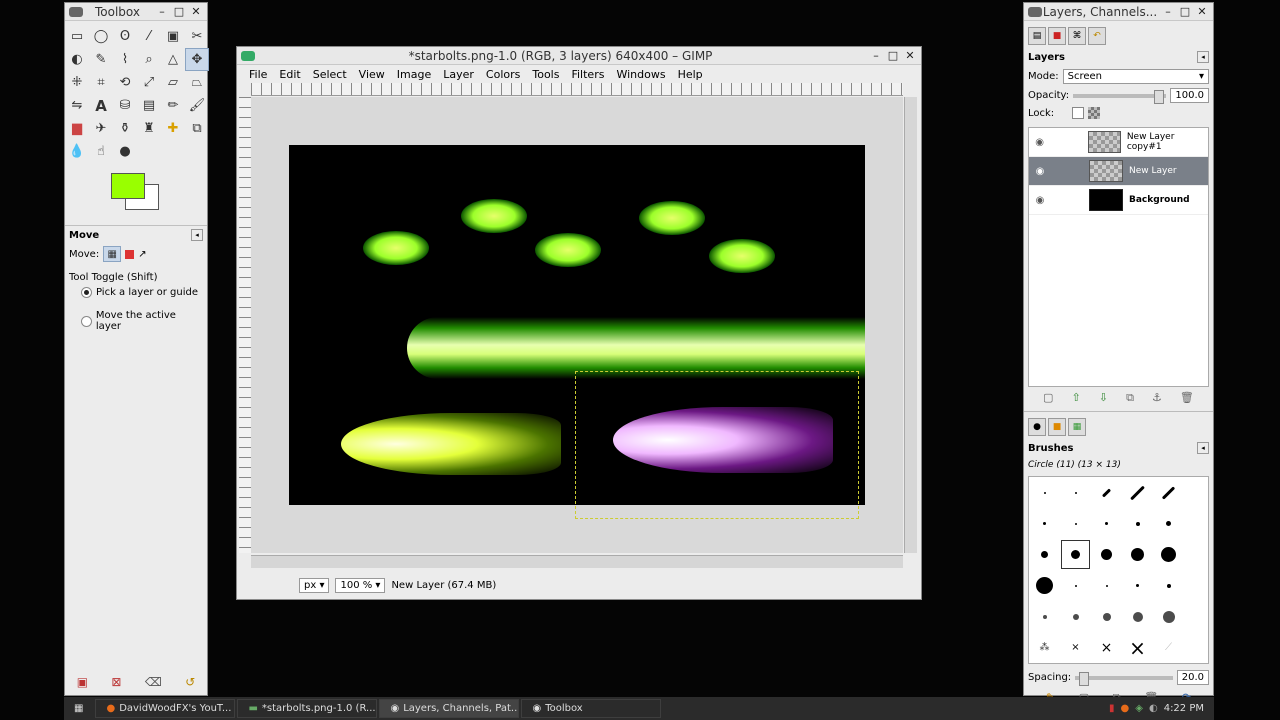  I want to click on bucket-fill-tool-icon: ⛁, so click(125, 105).